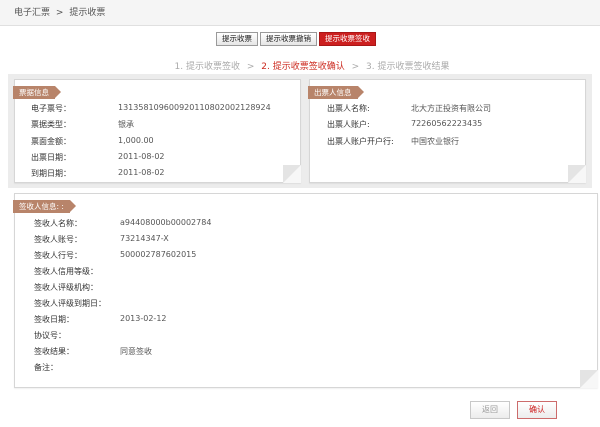 The image size is (600, 427). I want to click on bill-info-row: 票据类型：, so click(51, 124).